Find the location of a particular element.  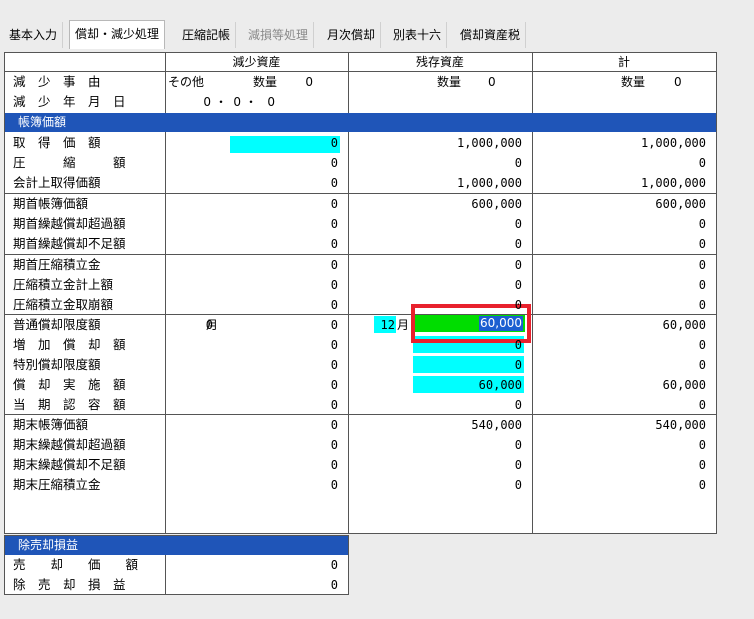

disposal-label-gain-loss: 除 売 却 損 益 is located at coordinates (69, 584).